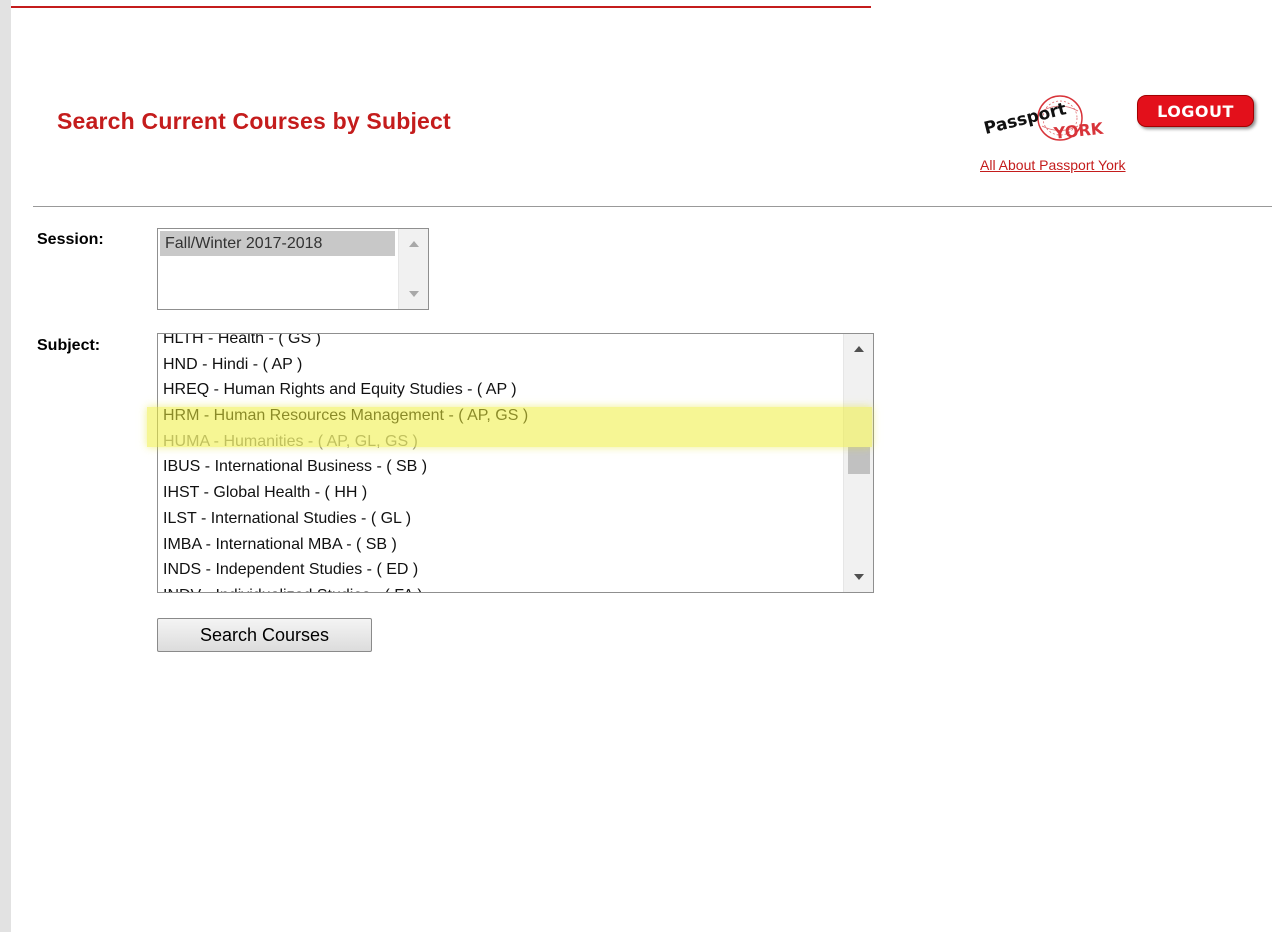  Describe the element at coordinates (1043, 119) in the screenshot. I see `passport-york-logo: Passport YORK` at that location.